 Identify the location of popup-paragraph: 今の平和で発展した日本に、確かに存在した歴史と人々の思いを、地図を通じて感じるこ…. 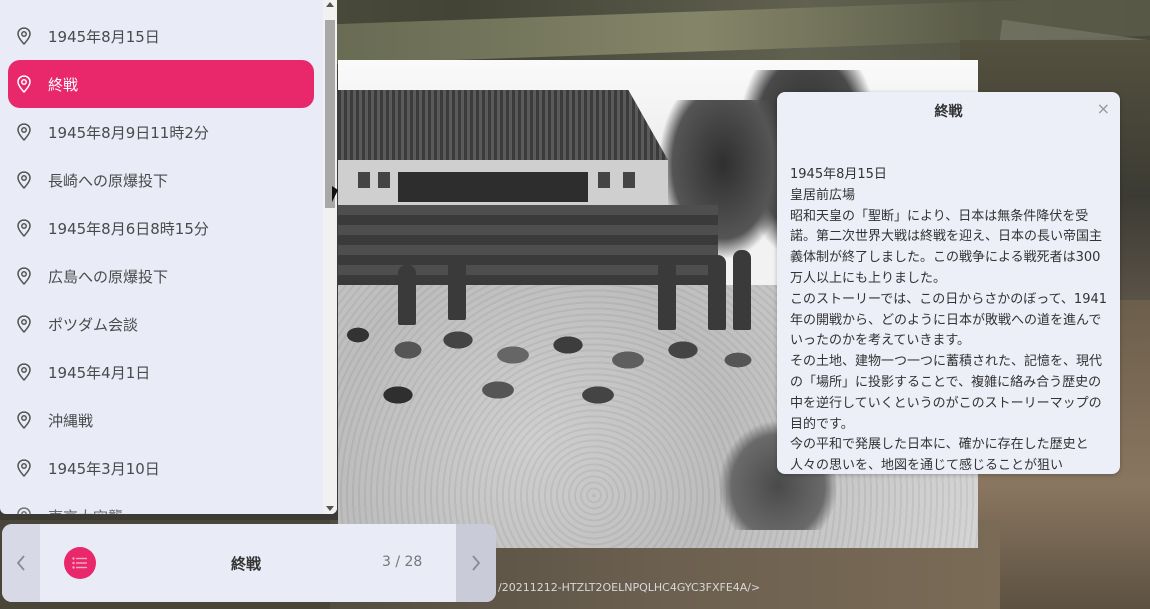
(939, 455).